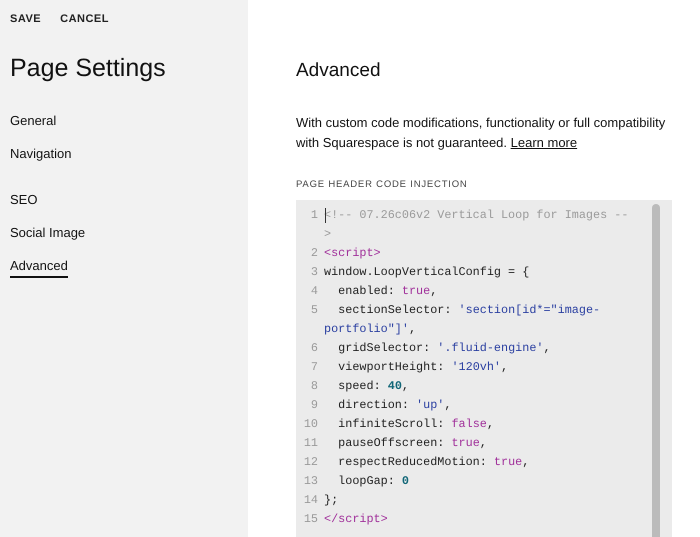 This screenshot has width=700, height=537. Describe the element at coordinates (310, 424) in the screenshot. I see `line-number: 10` at that location.